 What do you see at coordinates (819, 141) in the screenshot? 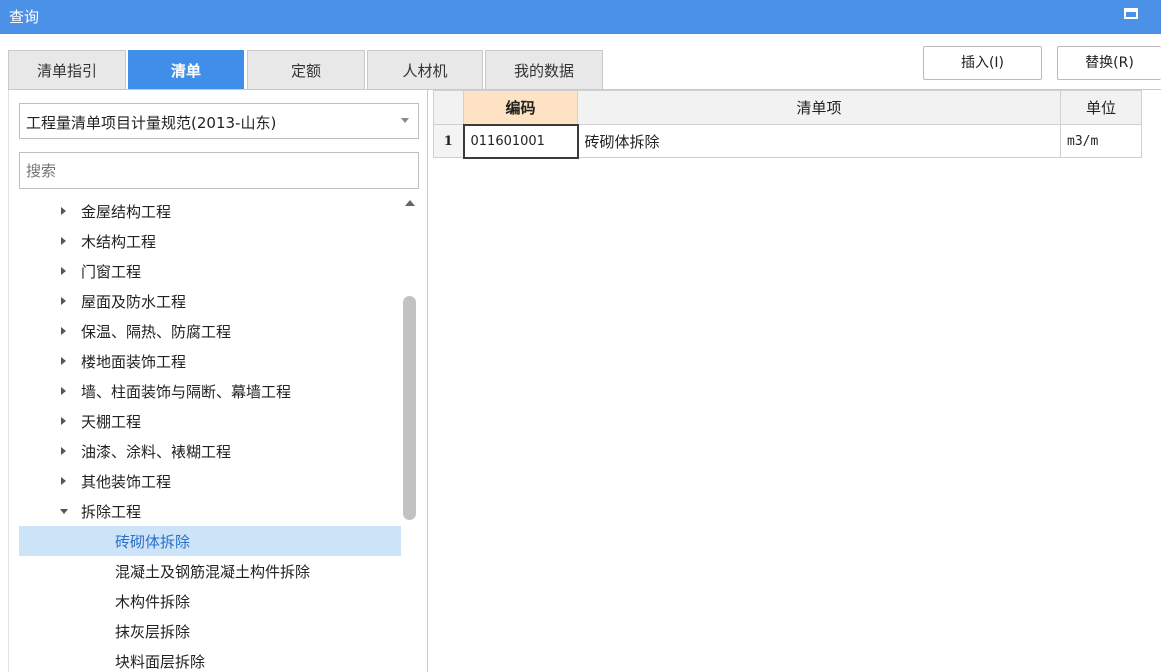
I see `item-cell: 砖砌体拆除` at bounding box center [819, 141].